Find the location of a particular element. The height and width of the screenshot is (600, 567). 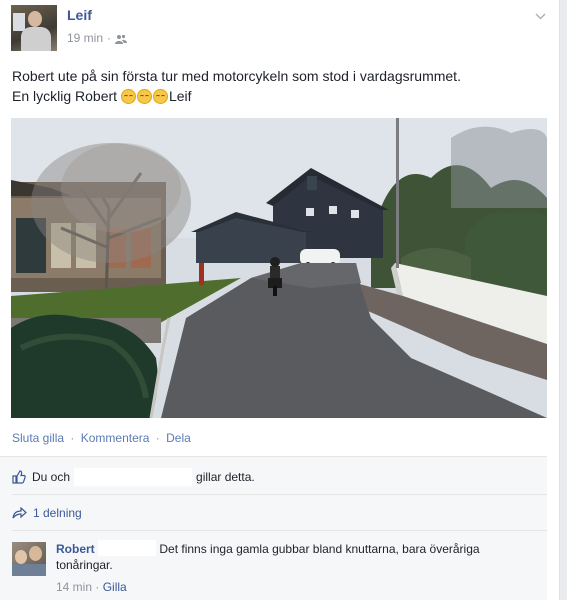

friends-audience-icon is located at coordinates (121, 38).